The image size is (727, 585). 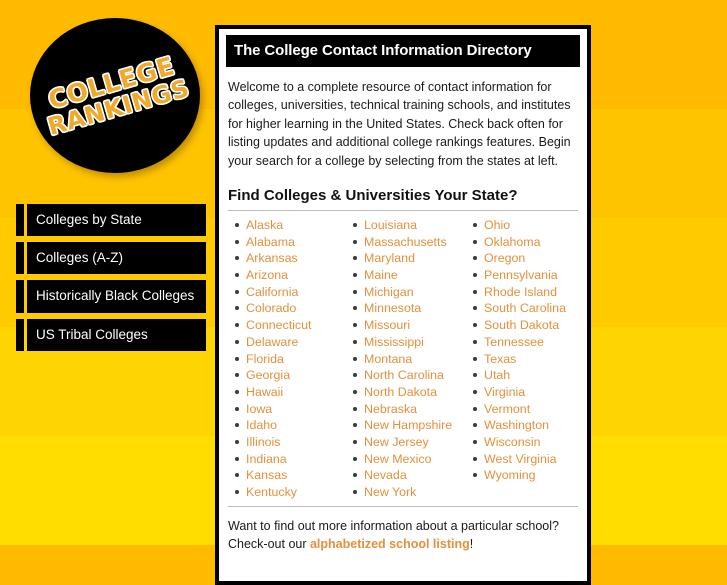 I want to click on state-link: Wisconsin, so click(x=512, y=442).